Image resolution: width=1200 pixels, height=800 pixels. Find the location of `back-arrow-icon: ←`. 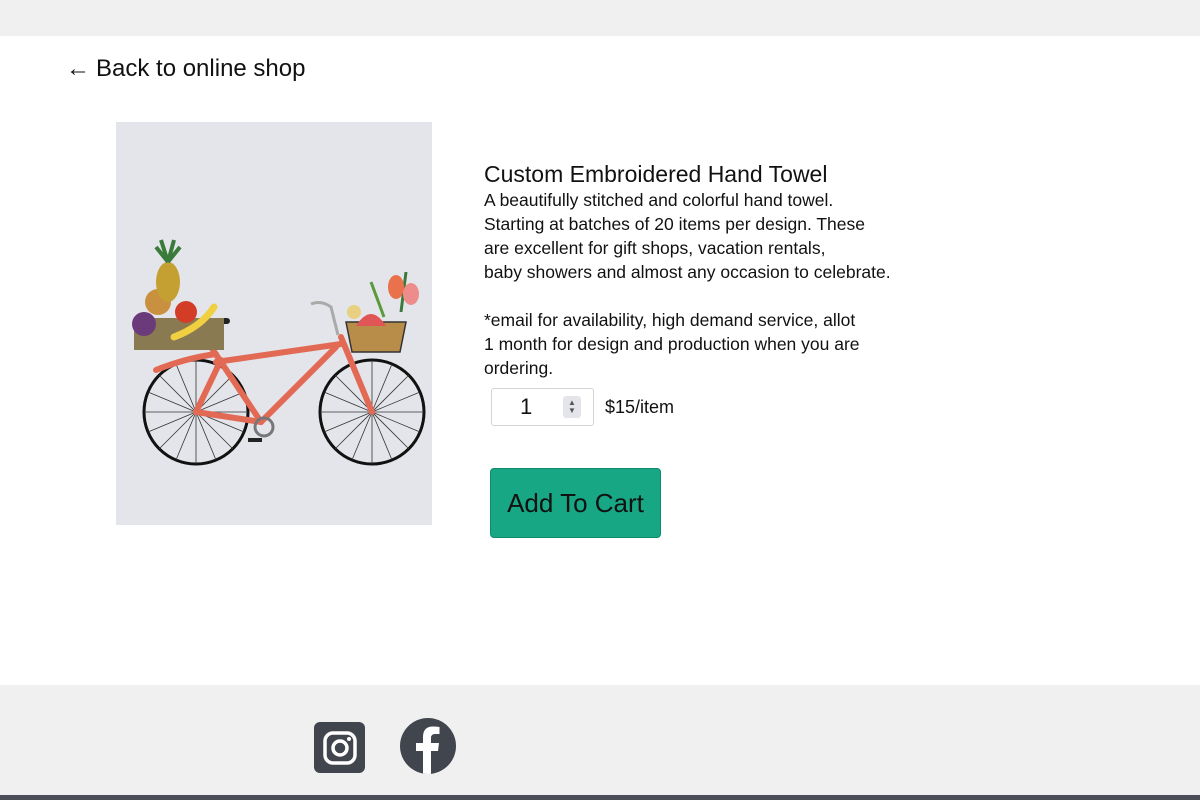

back-arrow-icon: ← is located at coordinates (78, 68).